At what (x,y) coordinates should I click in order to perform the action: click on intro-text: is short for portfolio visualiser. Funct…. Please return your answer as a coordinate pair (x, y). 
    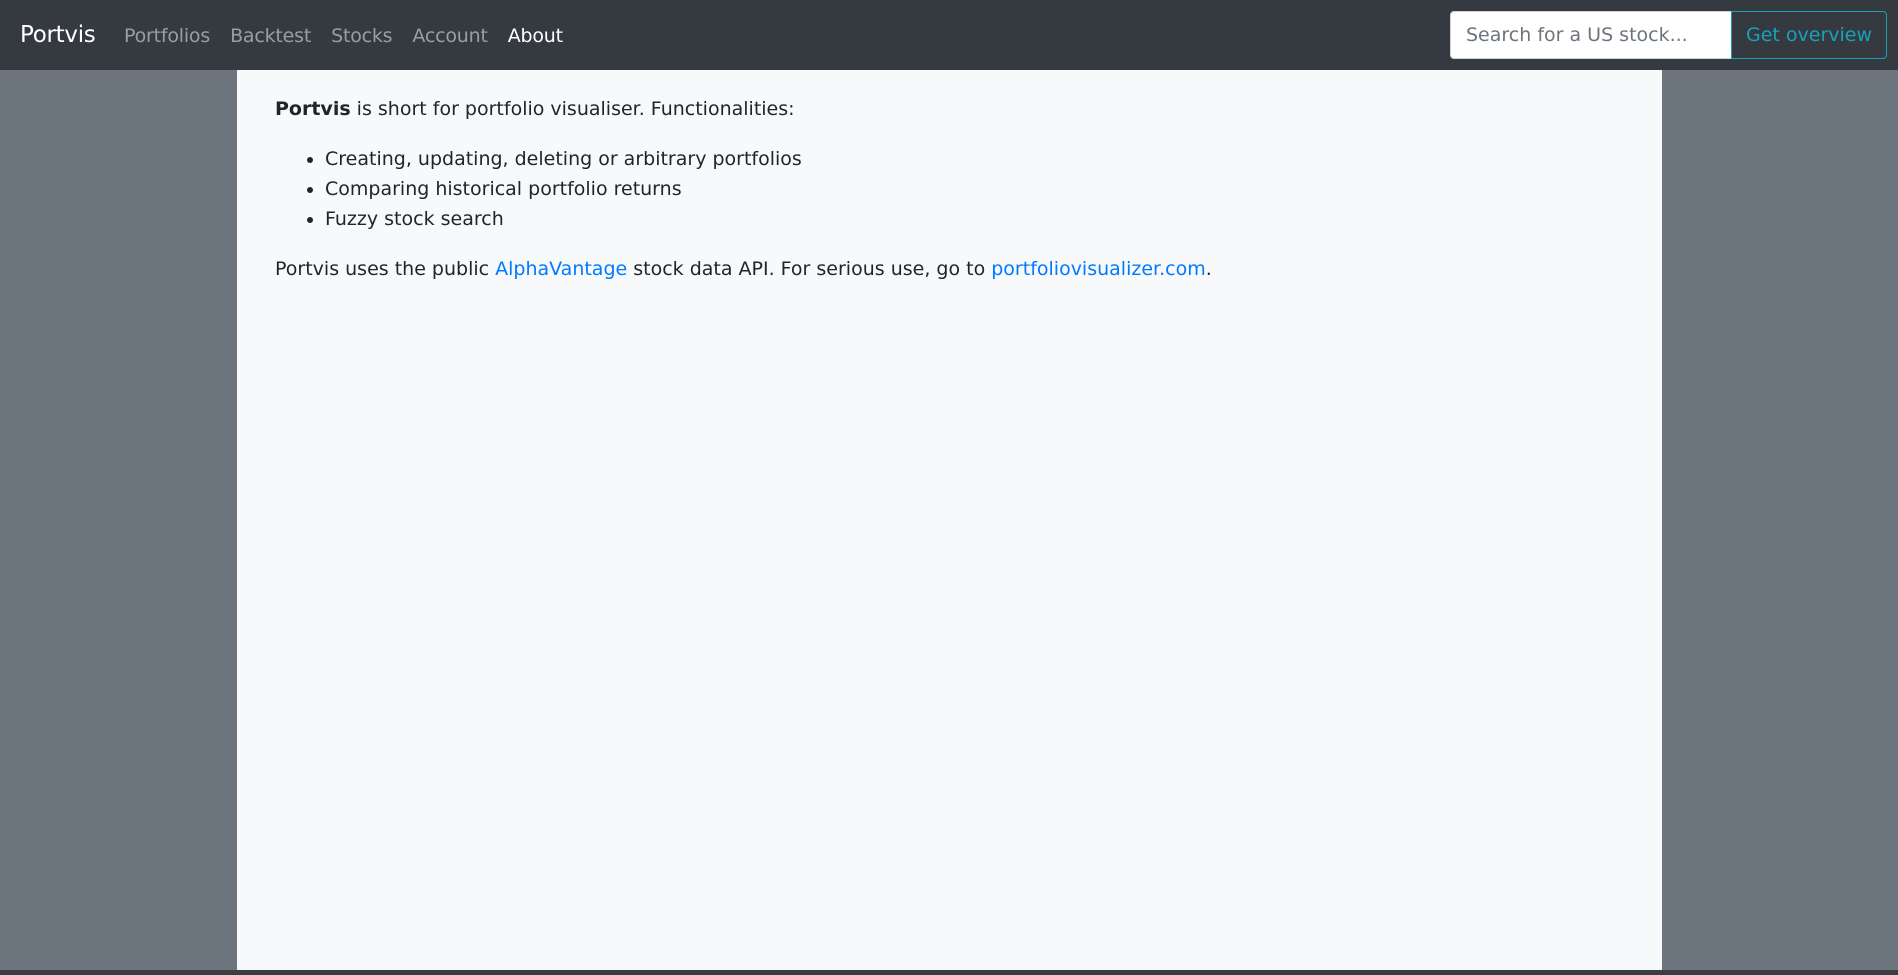
    Looking at the image, I should click on (572, 109).